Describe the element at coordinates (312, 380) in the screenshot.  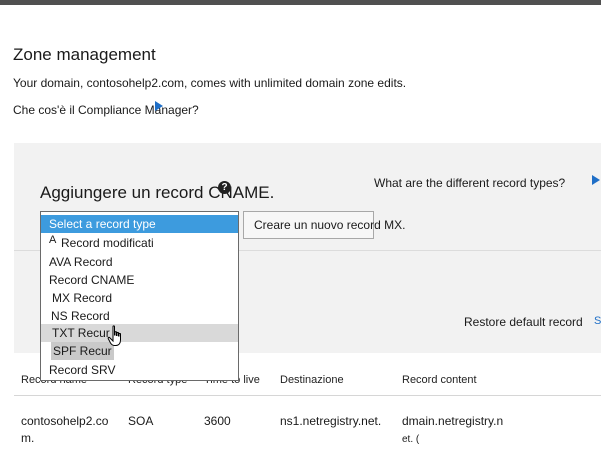
I see `column-header-destination: Destinazione` at that location.